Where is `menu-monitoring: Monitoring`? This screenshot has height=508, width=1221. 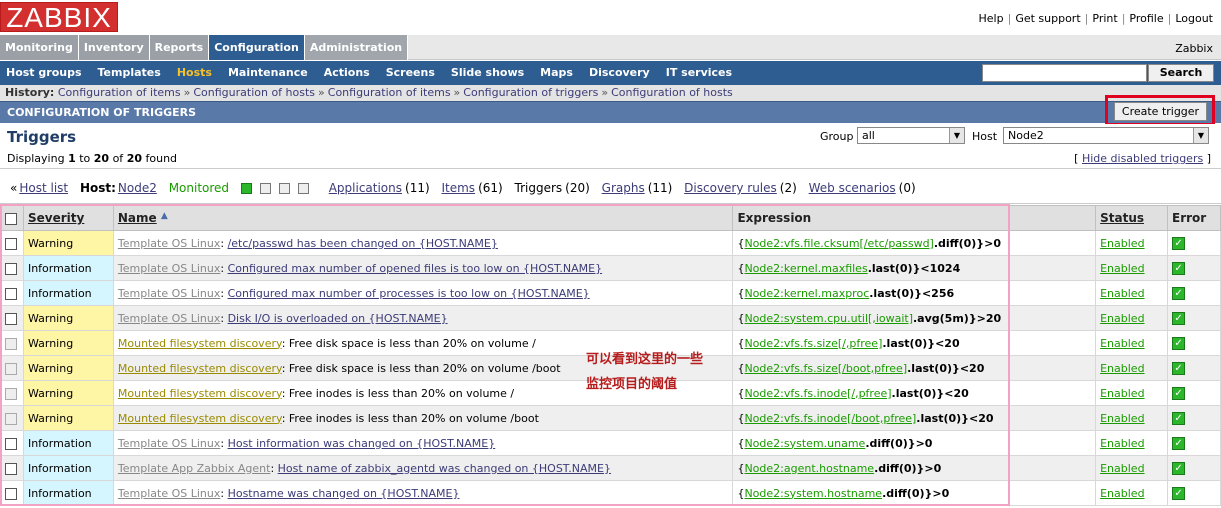 menu-monitoring: Monitoring is located at coordinates (39, 47).